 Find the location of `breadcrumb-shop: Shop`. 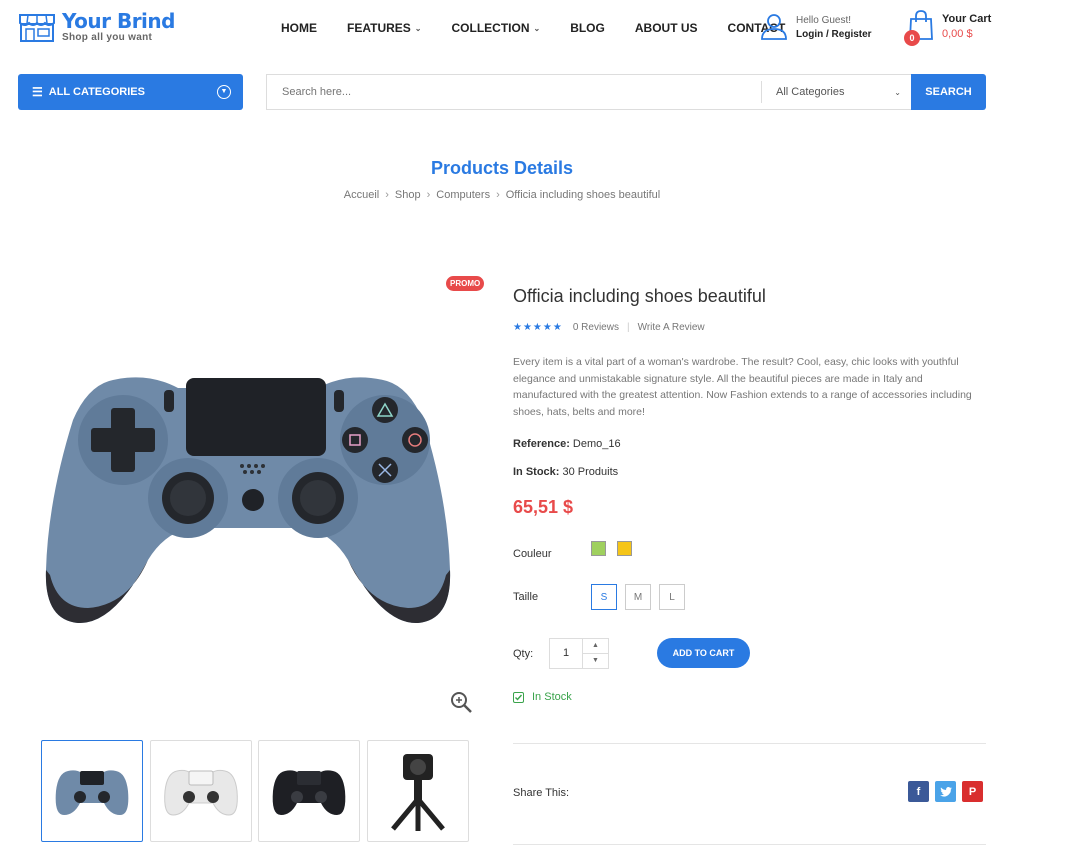

breadcrumb-shop: Shop is located at coordinates (408, 195).